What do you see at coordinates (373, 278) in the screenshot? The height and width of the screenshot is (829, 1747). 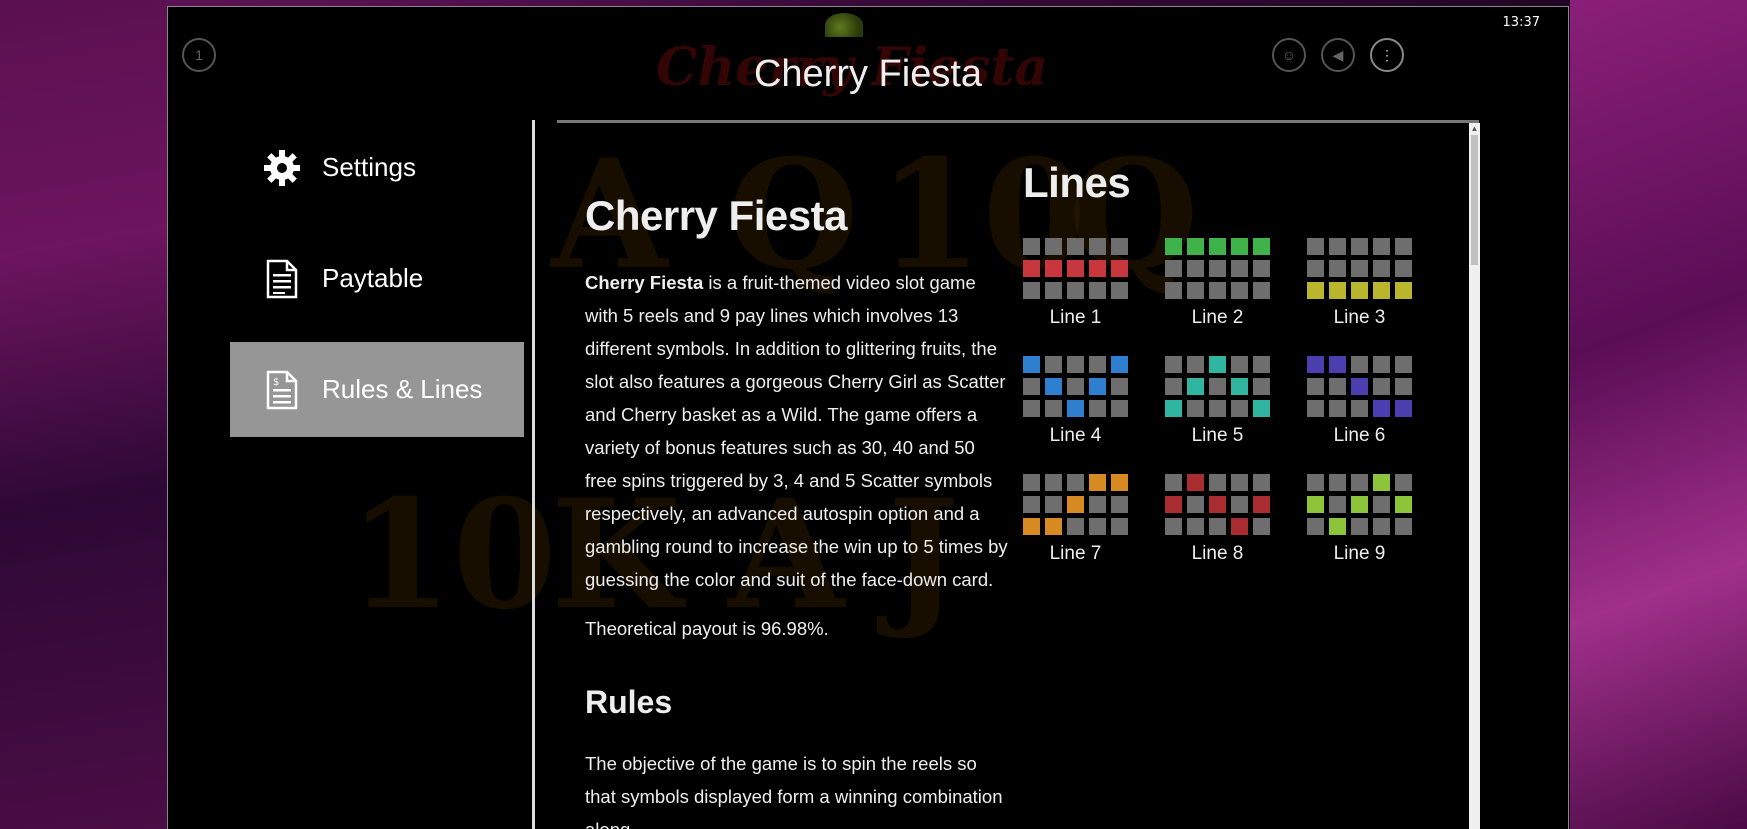 I see `sidebar-item-label: Paytable` at bounding box center [373, 278].